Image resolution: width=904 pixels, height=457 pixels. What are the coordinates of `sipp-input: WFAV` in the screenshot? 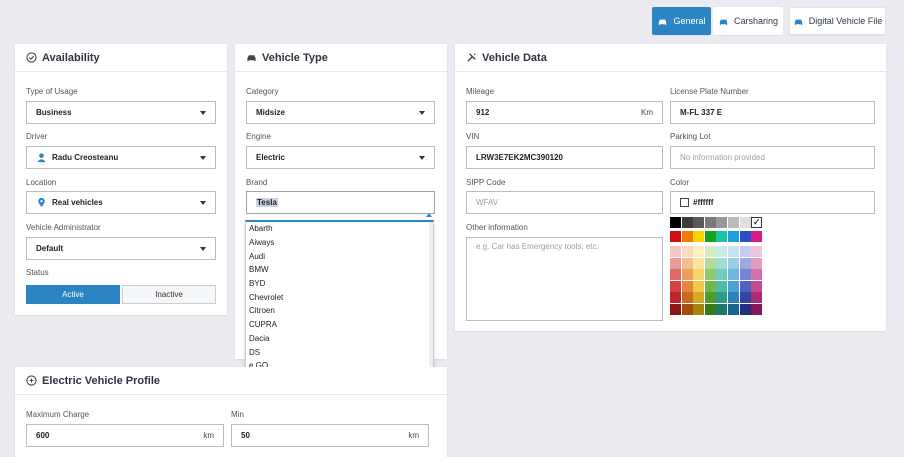 It's located at (564, 202).